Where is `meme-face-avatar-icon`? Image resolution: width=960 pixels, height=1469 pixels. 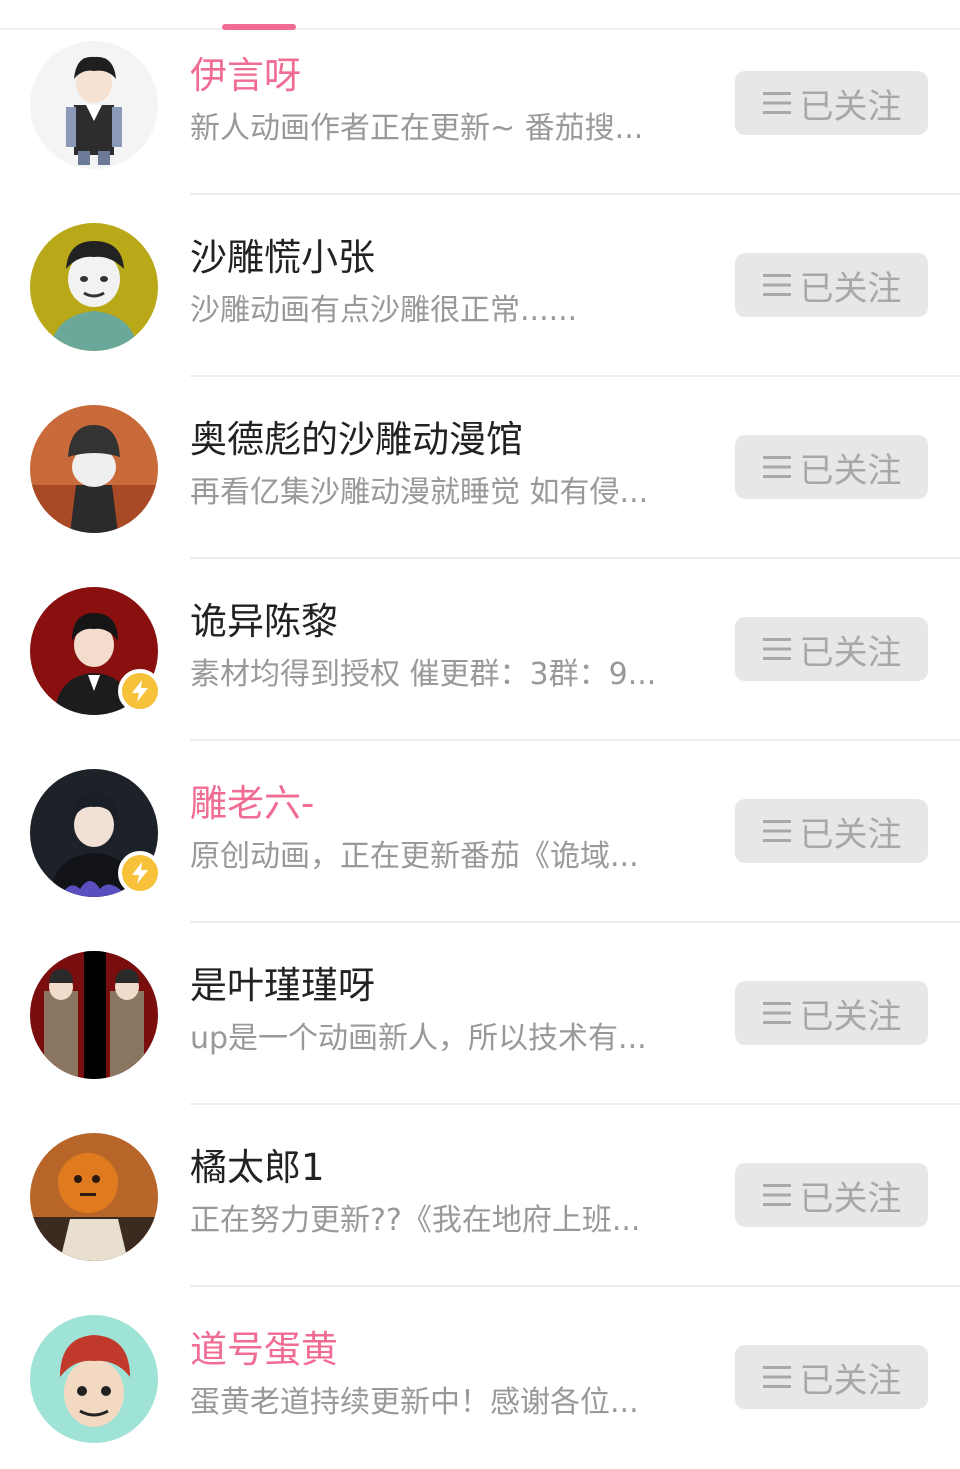
meme-face-avatar-icon is located at coordinates (94, 287).